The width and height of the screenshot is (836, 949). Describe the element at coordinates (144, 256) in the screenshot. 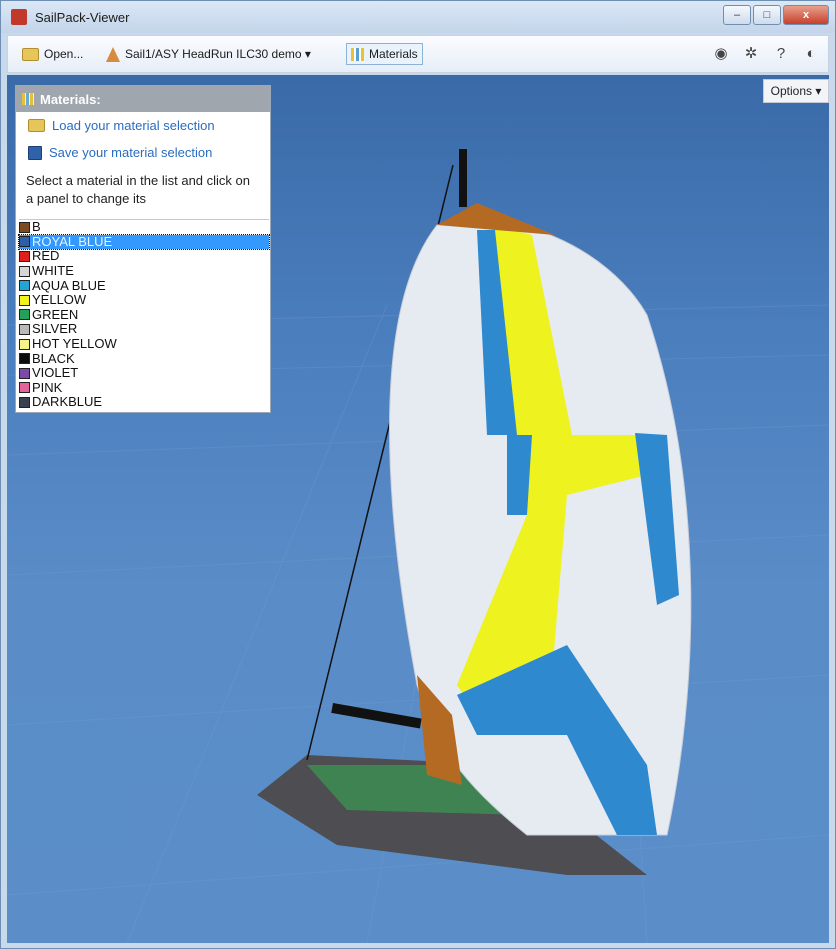

I see `material-item: RED` at that location.